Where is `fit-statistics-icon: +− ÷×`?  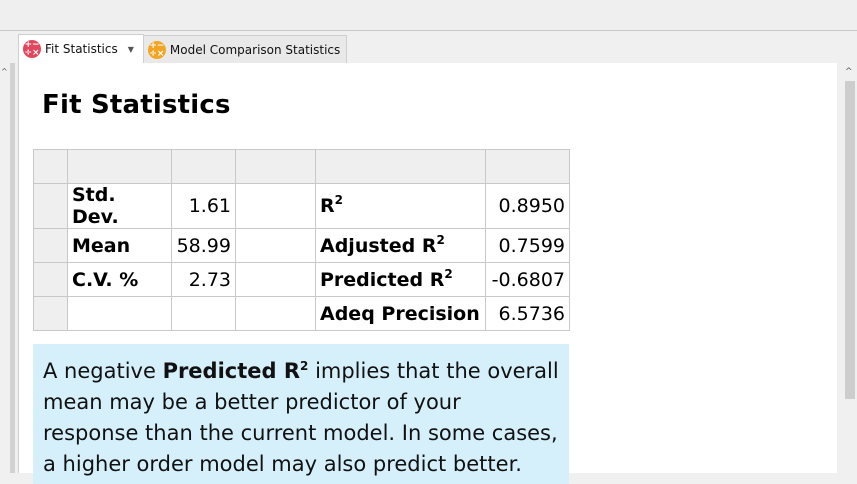 fit-statistics-icon: +− ÷× is located at coordinates (32, 49).